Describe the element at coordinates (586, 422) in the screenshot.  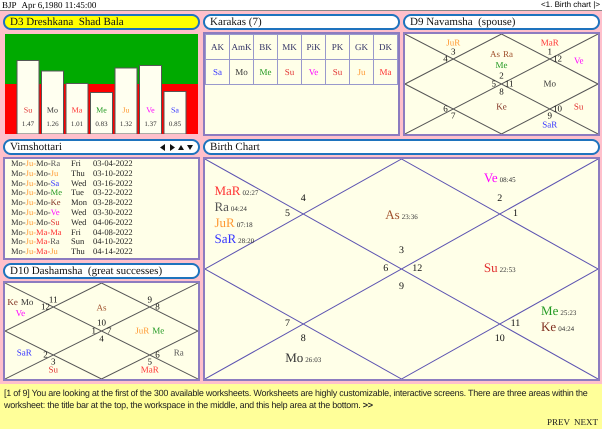
I see `nav-link: NEXT` at that location.